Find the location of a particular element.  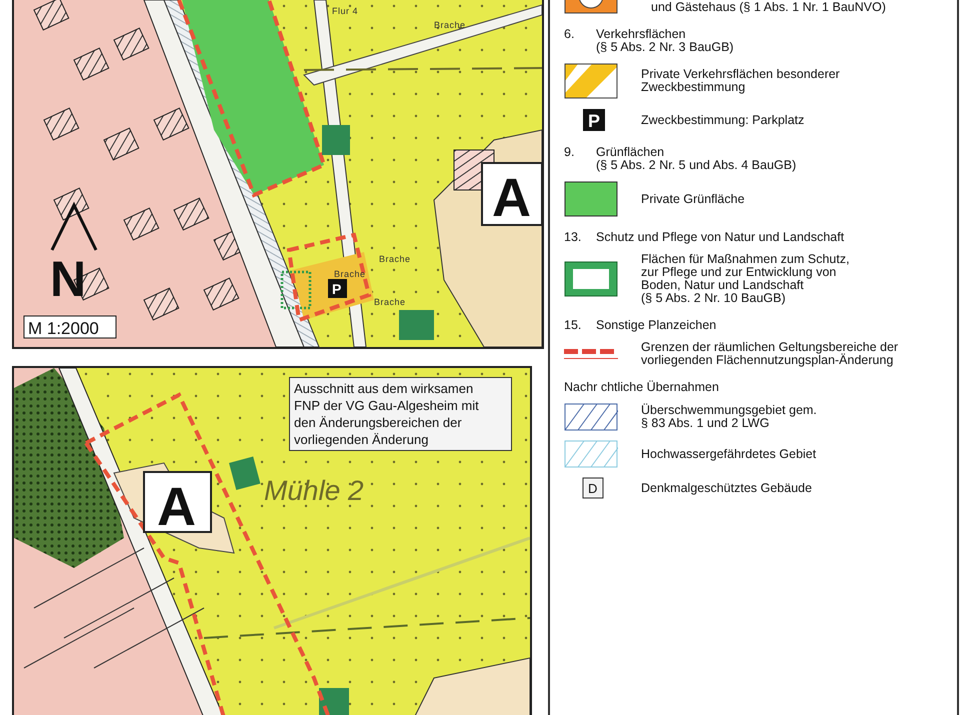

legend-text: Flächen für Maßnahmen zum Schutz, zur Pflege und zur Entwicklung von Boden, Natur und Landschaft (§ 5 Abs. 2 Nr. 10 BauGB) is located at coordinates (745, 279).